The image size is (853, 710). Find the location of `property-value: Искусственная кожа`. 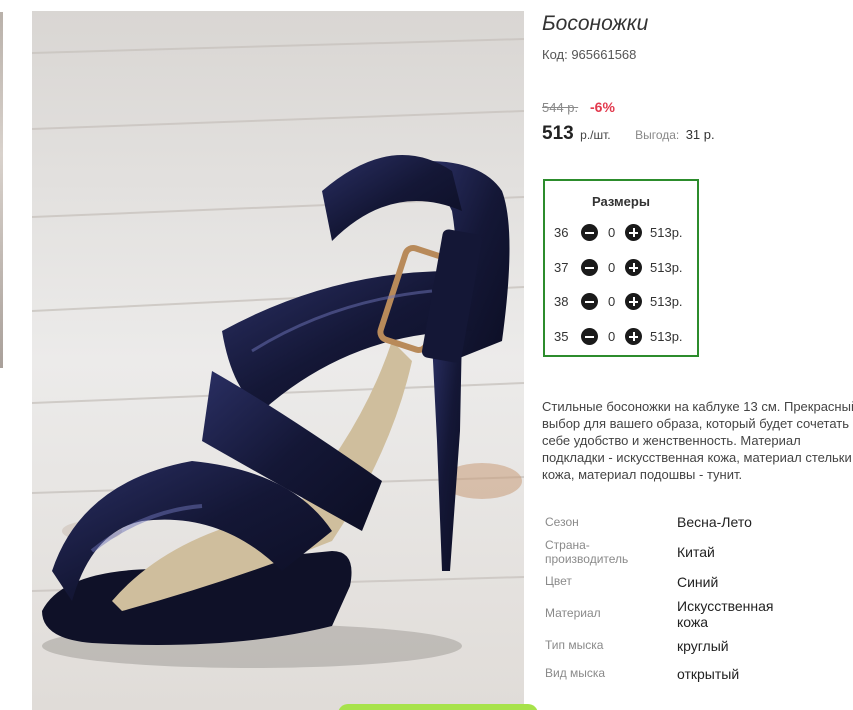

property-value: Искусственная кожа is located at coordinates (725, 614).